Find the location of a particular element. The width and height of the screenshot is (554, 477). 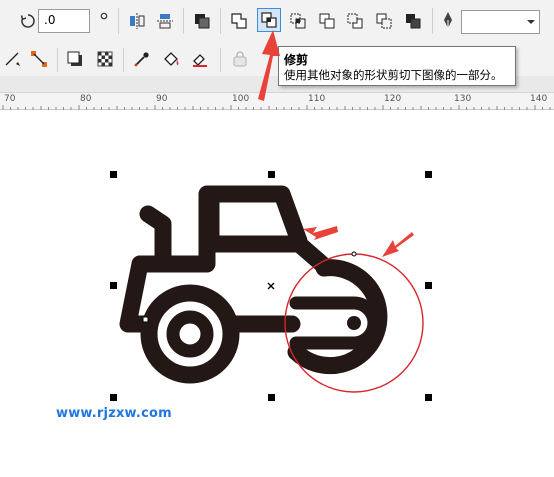

rear-wheel is located at coordinates (190, 334).